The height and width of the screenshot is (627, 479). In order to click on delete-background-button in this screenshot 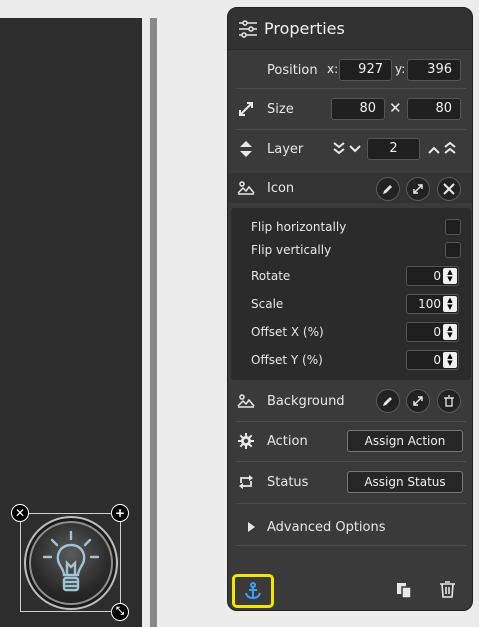, I will do `click(449, 401)`.